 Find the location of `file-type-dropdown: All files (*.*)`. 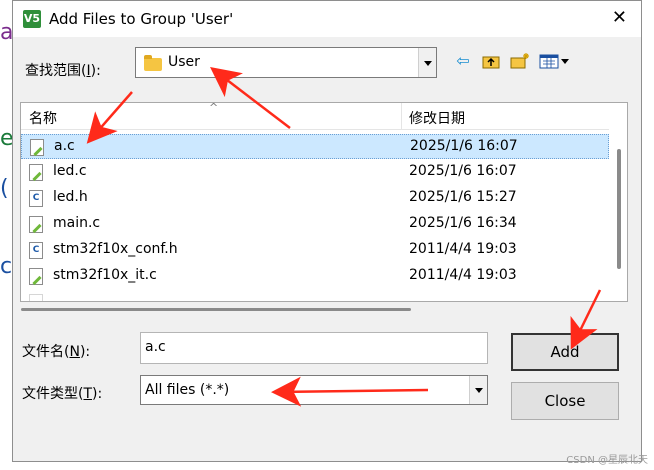

file-type-dropdown: All files (*.*) is located at coordinates (314, 390).